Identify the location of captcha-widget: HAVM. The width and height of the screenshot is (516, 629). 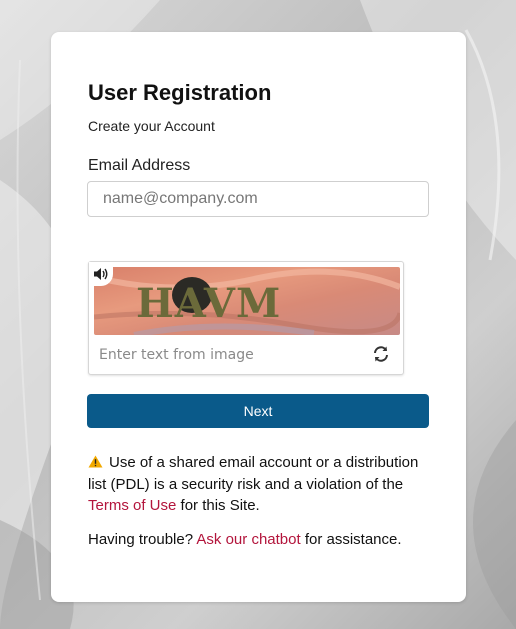
(246, 318).